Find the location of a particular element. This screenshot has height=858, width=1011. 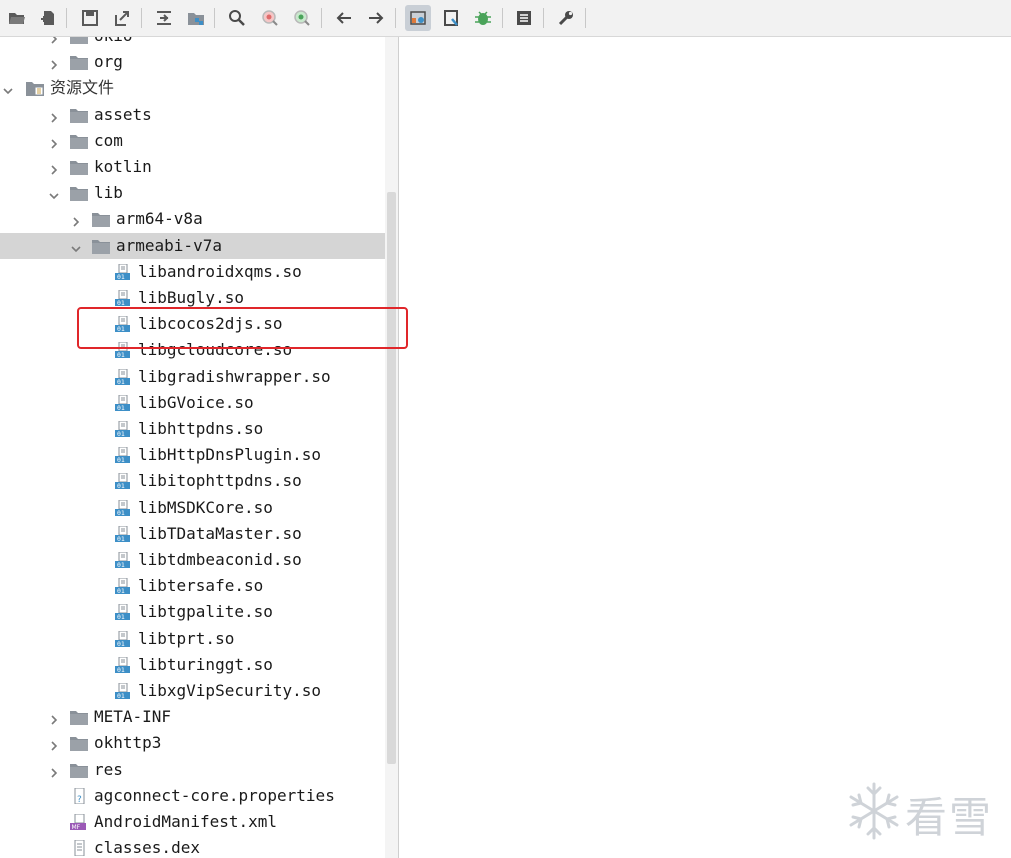

deobfuscation-toggle is located at coordinates (418, 18).